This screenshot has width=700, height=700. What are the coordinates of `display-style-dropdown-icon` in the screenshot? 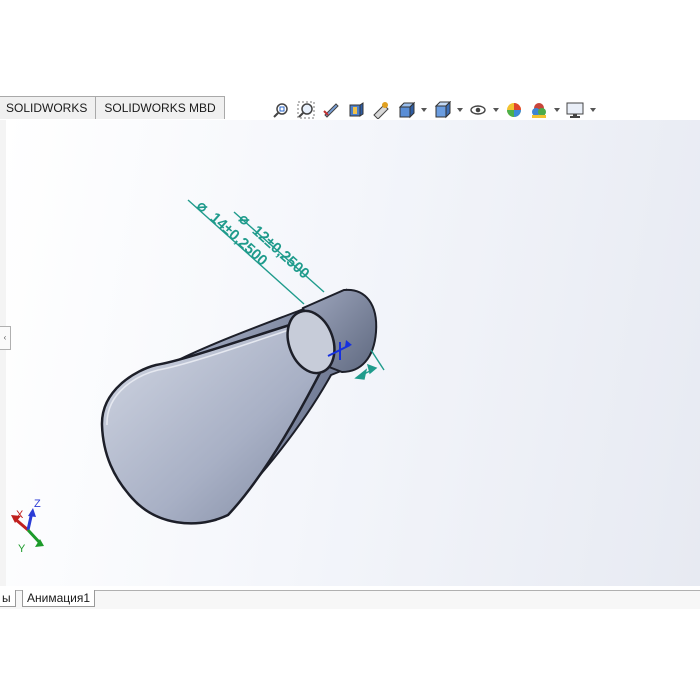 It's located at (460, 110).